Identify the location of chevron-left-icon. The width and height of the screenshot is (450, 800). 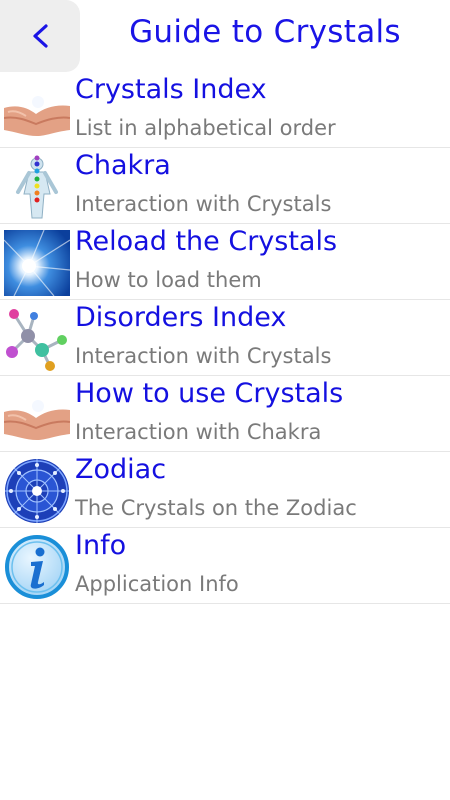
(40, 36).